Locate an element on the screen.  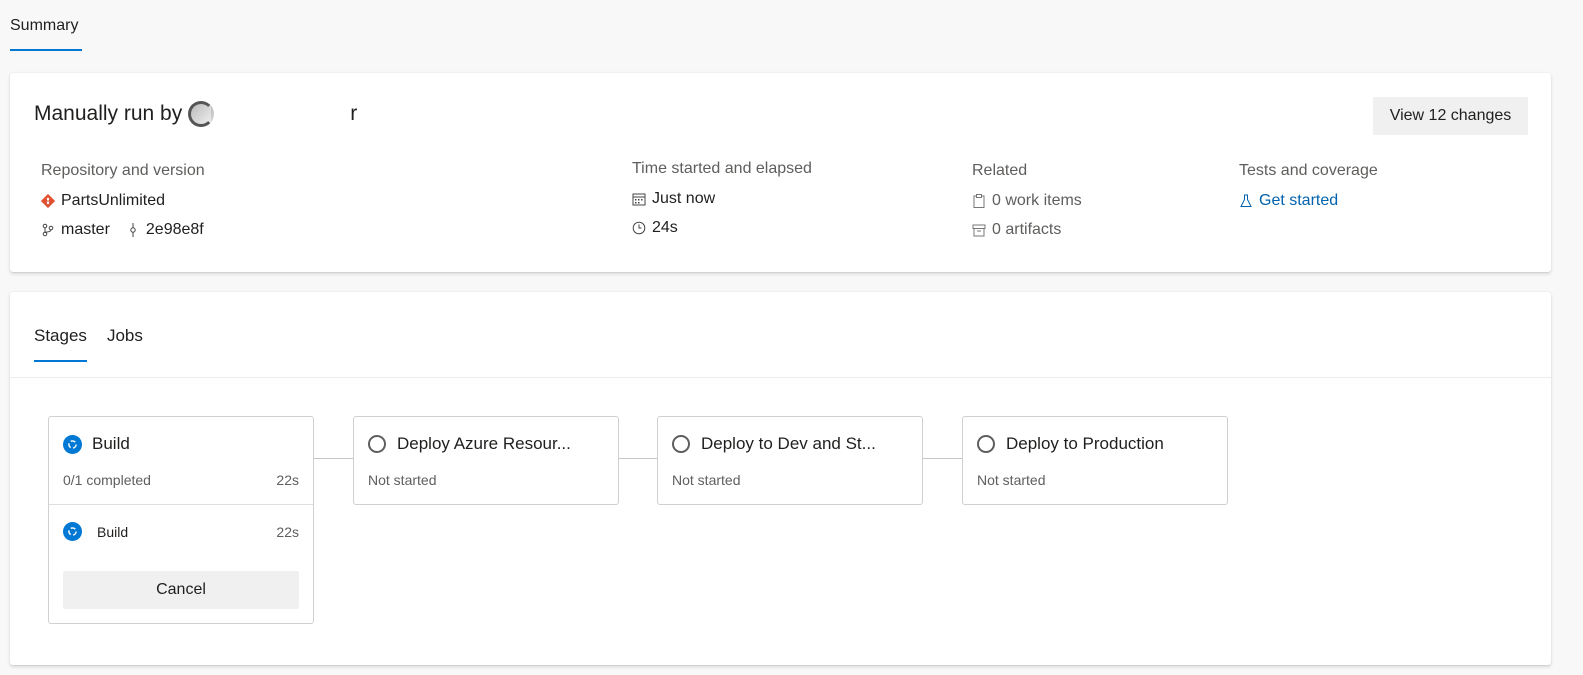
version-row: master 2e98e8f is located at coordinates (123, 229).